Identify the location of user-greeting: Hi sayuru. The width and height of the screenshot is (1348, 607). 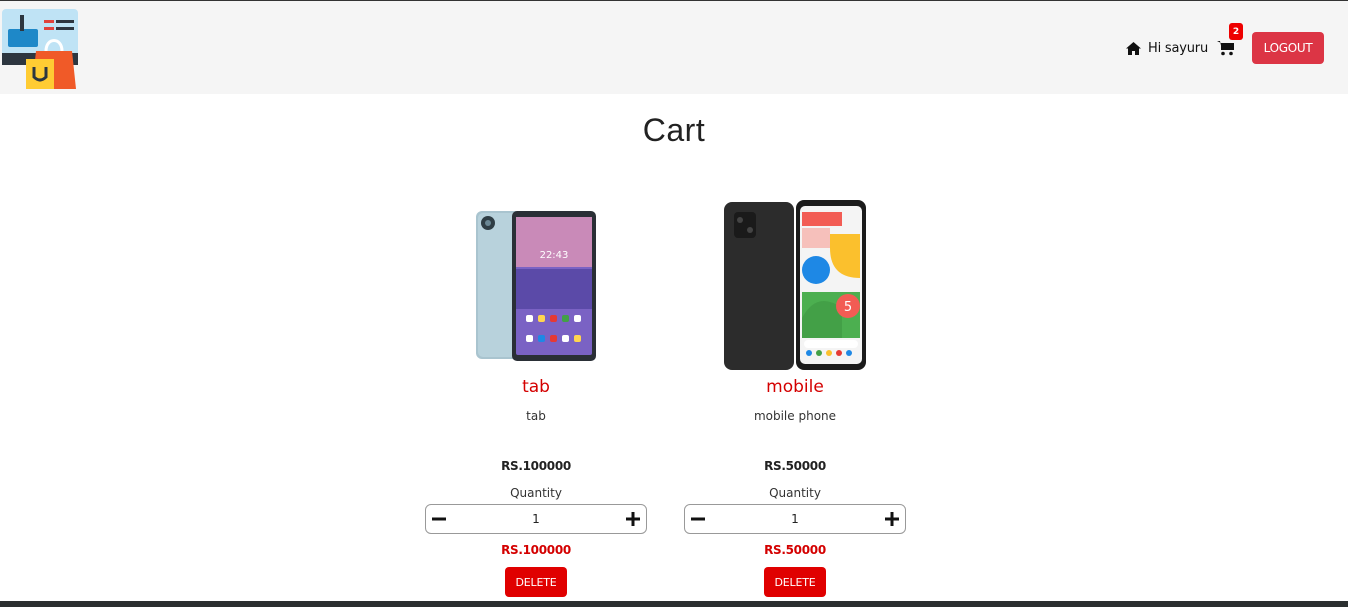
(1178, 48).